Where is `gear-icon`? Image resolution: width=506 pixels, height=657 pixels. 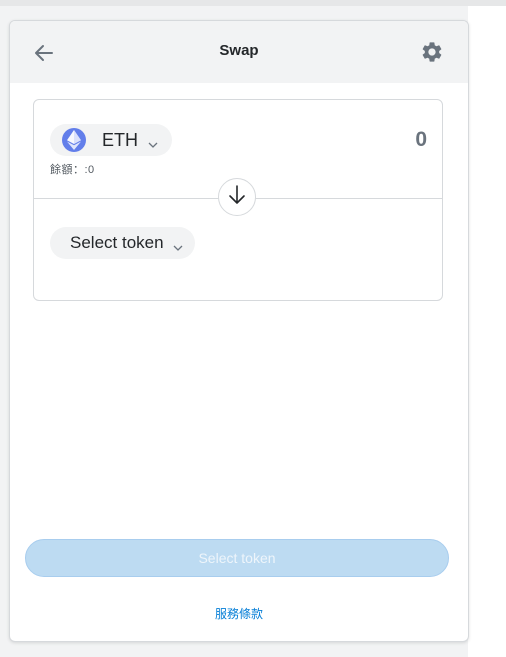 gear-icon is located at coordinates (432, 52).